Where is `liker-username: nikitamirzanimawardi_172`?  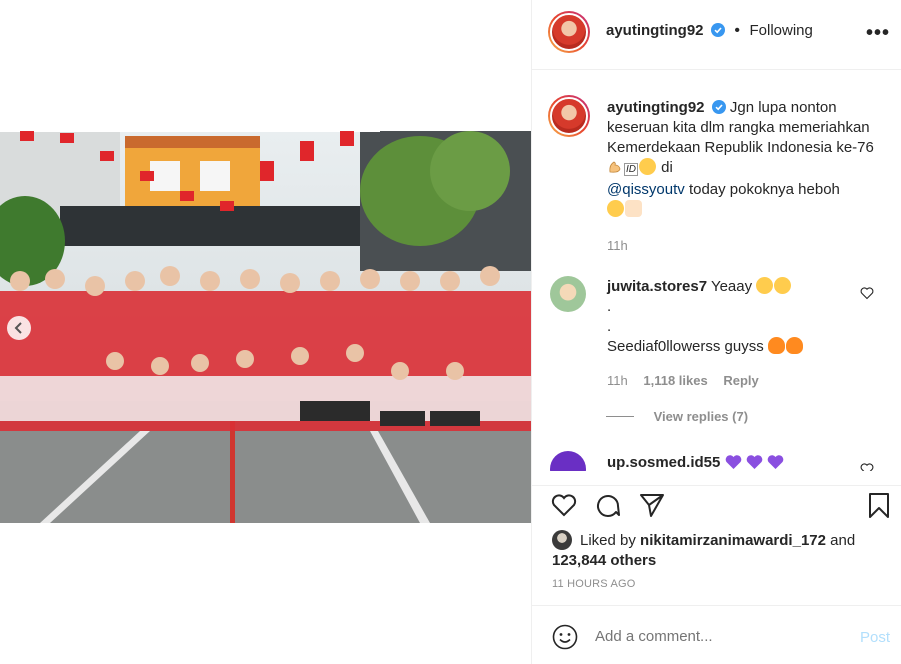 liker-username: nikitamirzanimawardi_172 is located at coordinates (733, 540).